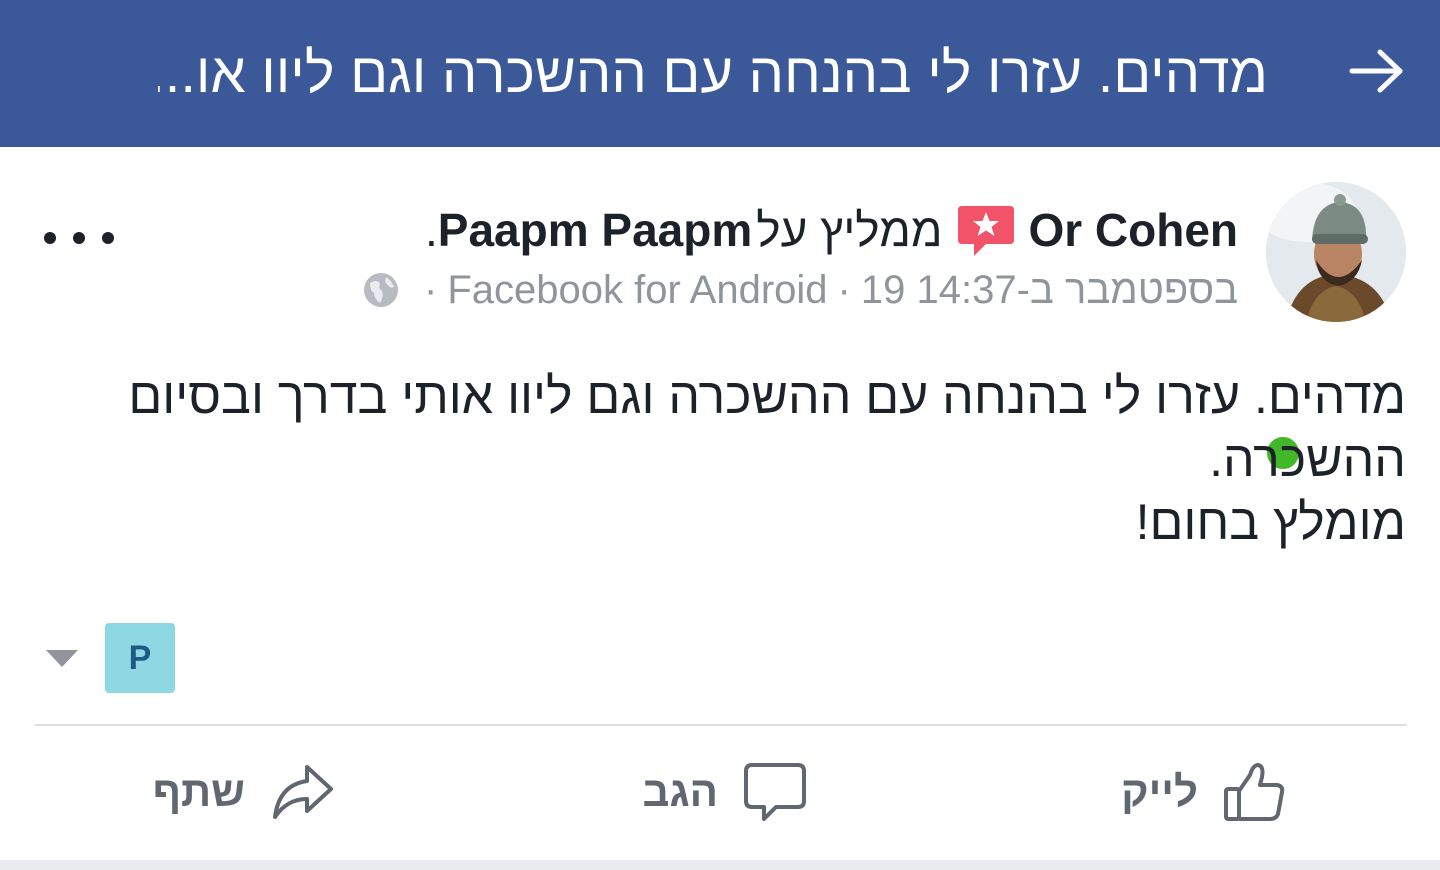  What do you see at coordinates (721, 725) in the screenshot?
I see `divider` at bounding box center [721, 725].